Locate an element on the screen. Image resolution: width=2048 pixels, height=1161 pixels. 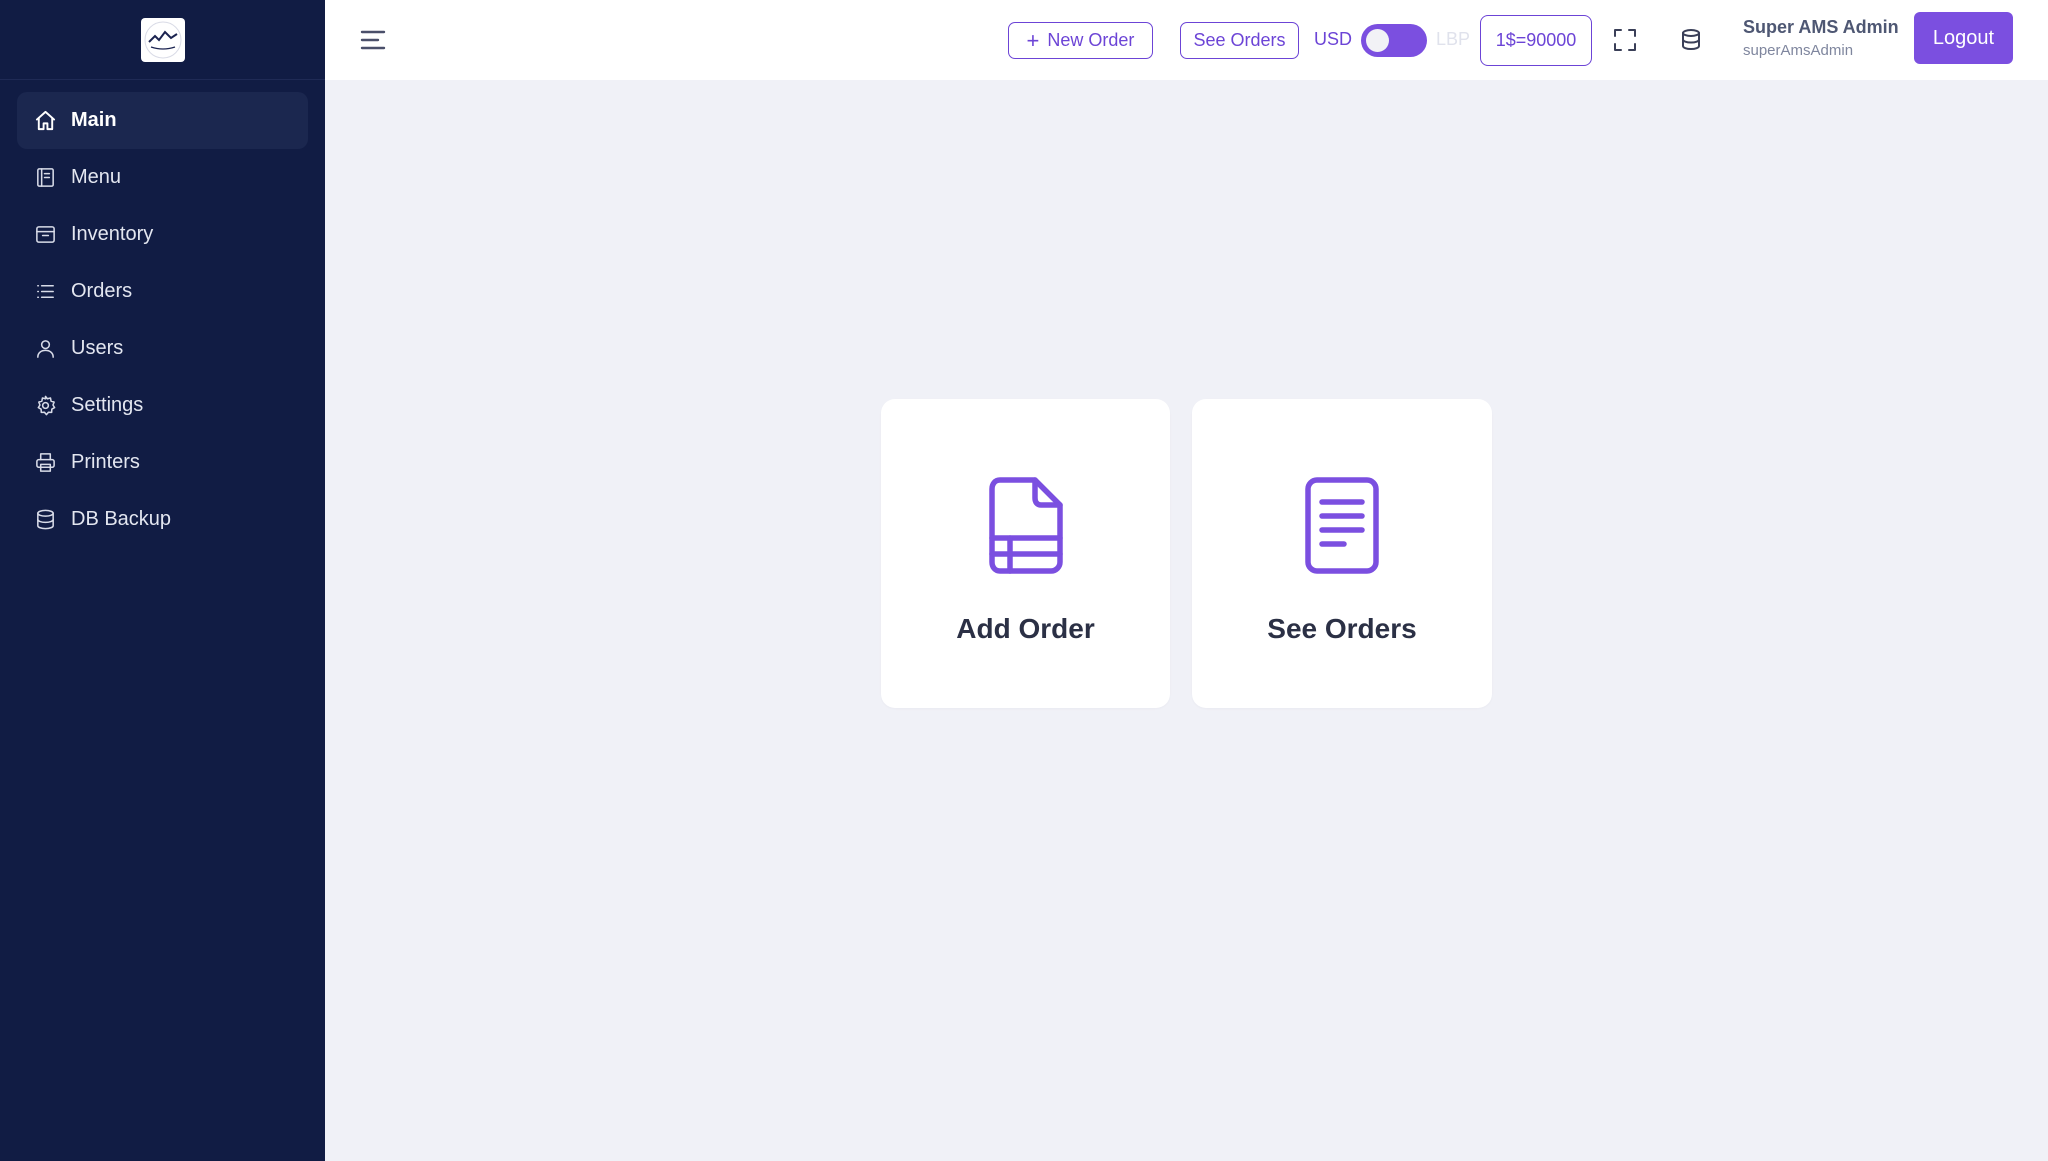
user-icon is located at coordinates (45, 349).